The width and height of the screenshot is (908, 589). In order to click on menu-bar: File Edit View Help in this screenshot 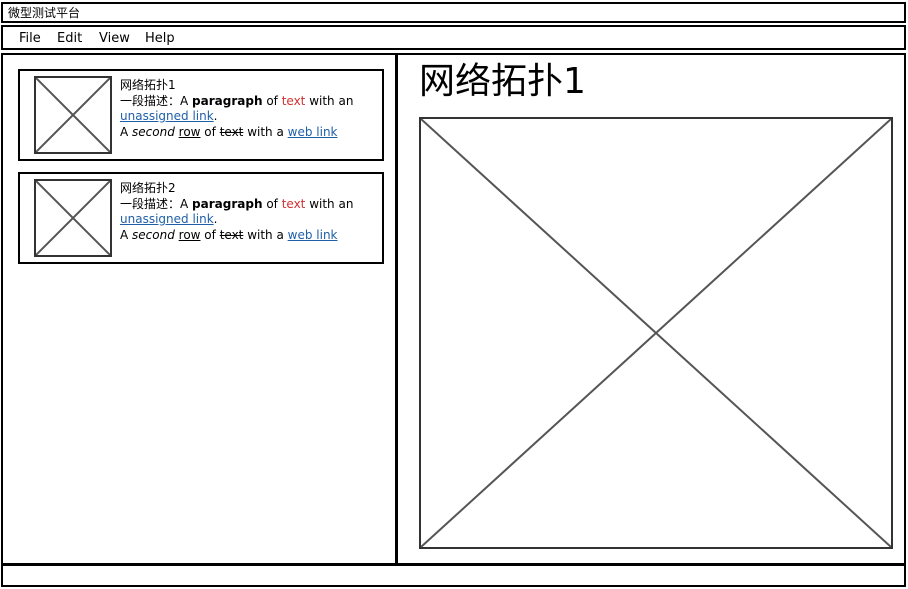, I will do `click(453, 37)`.